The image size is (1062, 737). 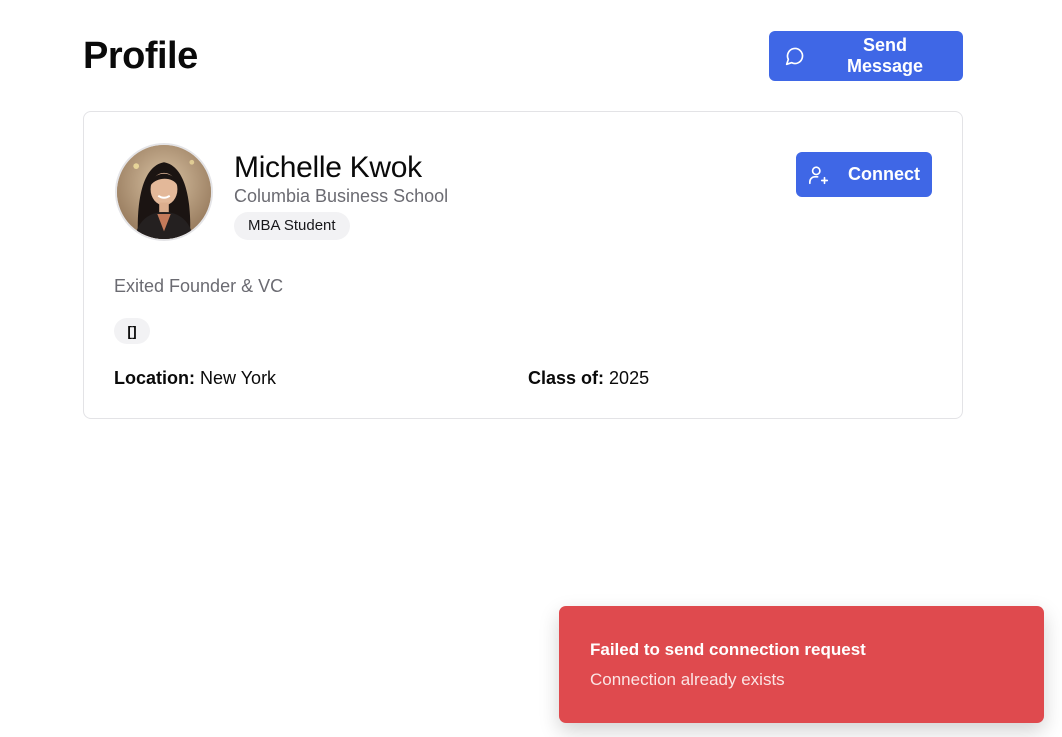 I want to click on location-label: Location:, so click(x=154, y=378).